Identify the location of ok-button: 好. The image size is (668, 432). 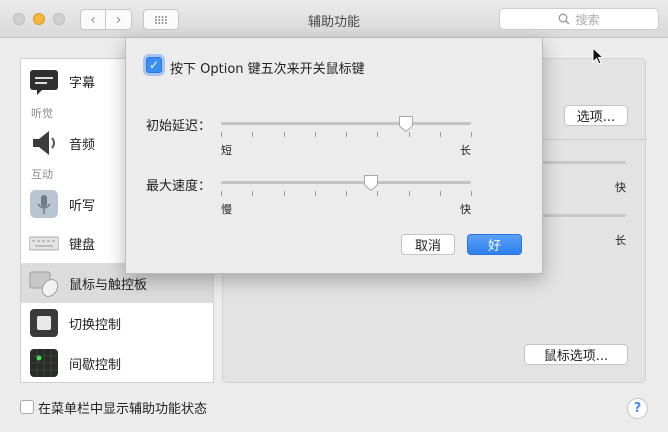
(494, 244).